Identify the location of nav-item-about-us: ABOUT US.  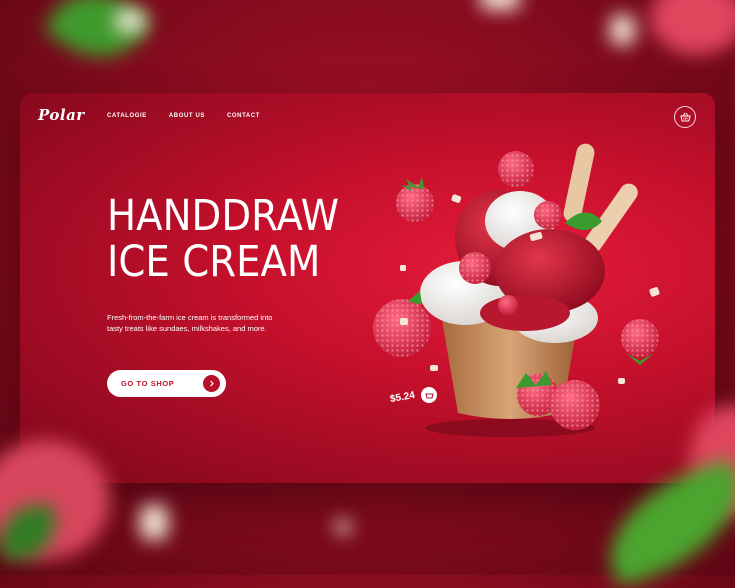
(187, 116).